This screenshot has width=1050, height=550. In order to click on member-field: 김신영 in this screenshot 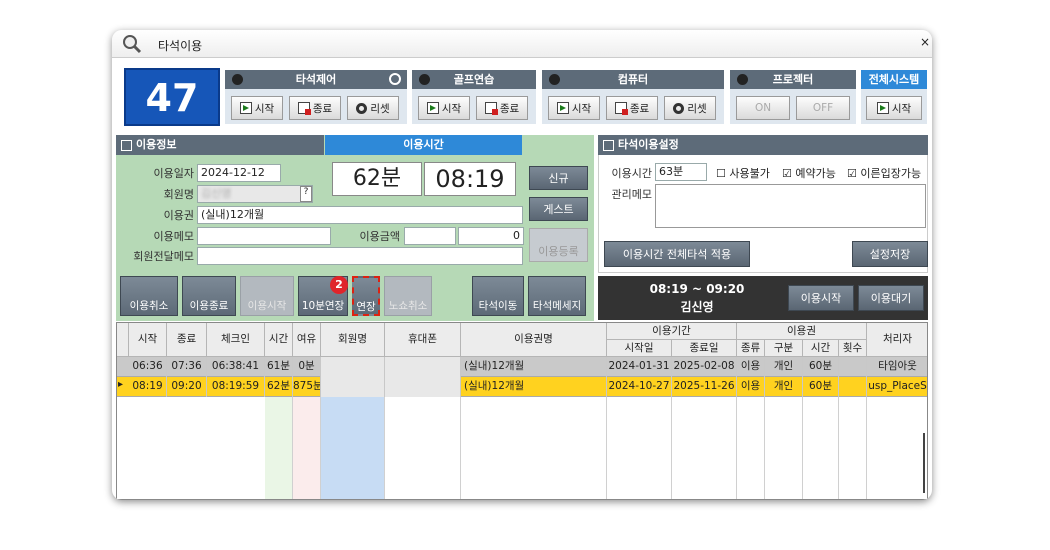, I will do `click(255, 194)`.